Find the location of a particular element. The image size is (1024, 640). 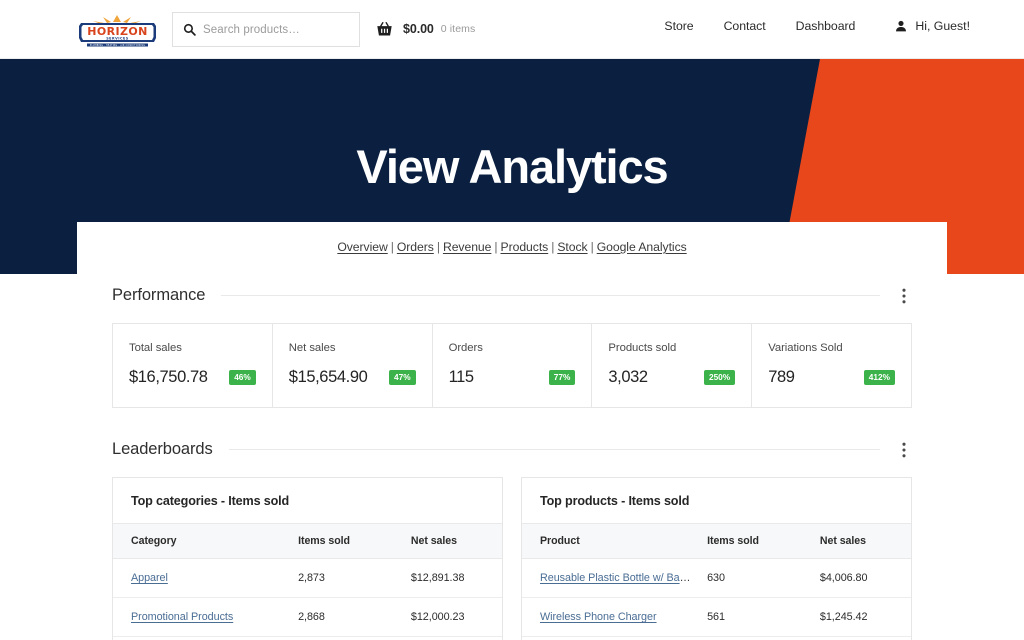

primary-nav: Store Contact Dashboard Hi, Guest! is located at coordinates (802, 26).